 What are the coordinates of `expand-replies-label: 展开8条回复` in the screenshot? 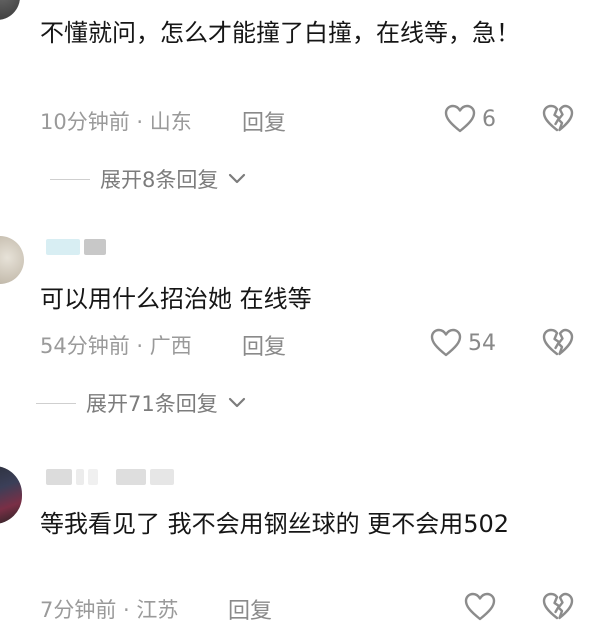 It's located at (159, 180).